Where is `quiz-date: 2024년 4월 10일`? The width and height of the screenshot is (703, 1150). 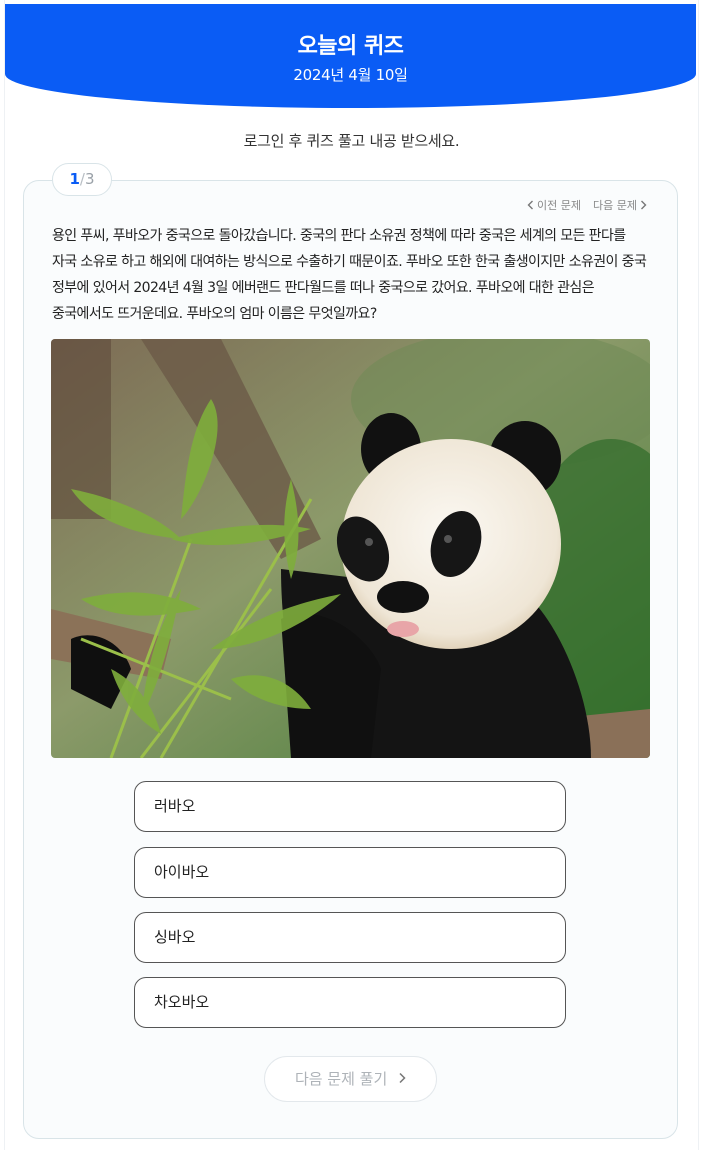 quiz-date: 2024년 4월 10일 is located at coordinates (350, 75).